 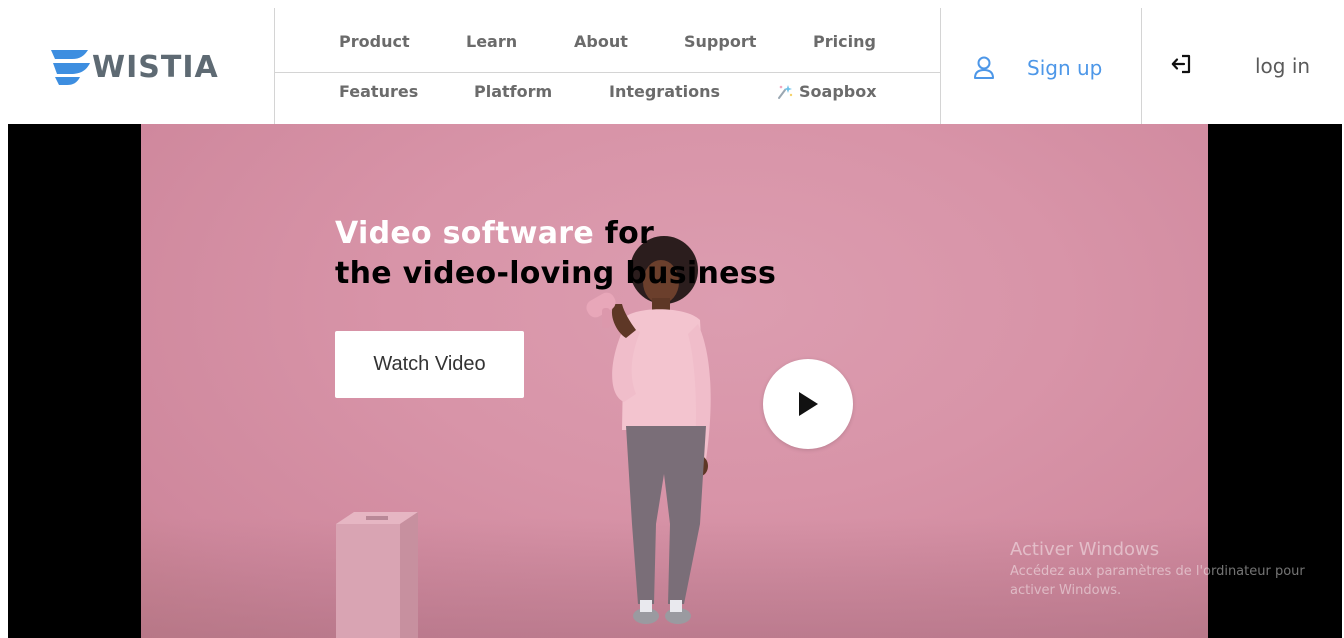 I want to click on nav-soapbox-label: Soapbox, so click(x=838, y=91).